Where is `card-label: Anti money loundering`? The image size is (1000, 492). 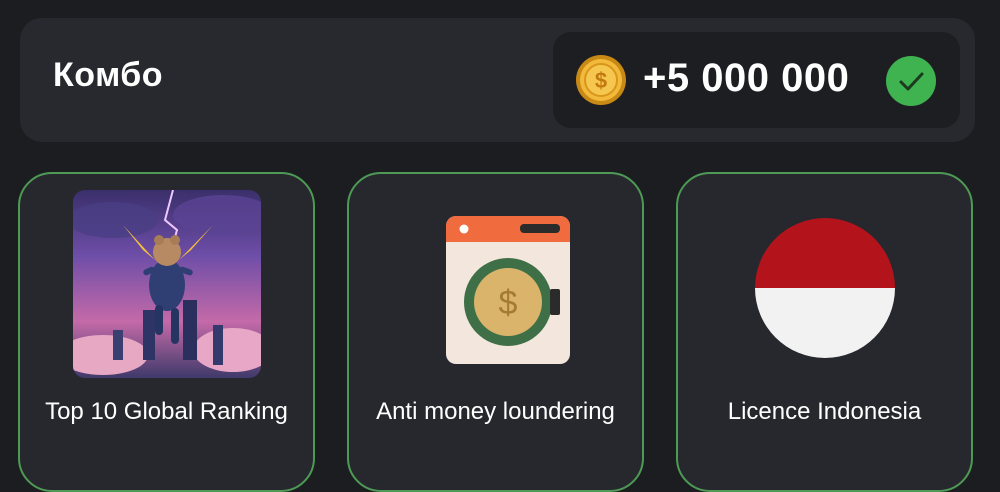
card-label: Anti money loundering is located at coordinates (495, 411).